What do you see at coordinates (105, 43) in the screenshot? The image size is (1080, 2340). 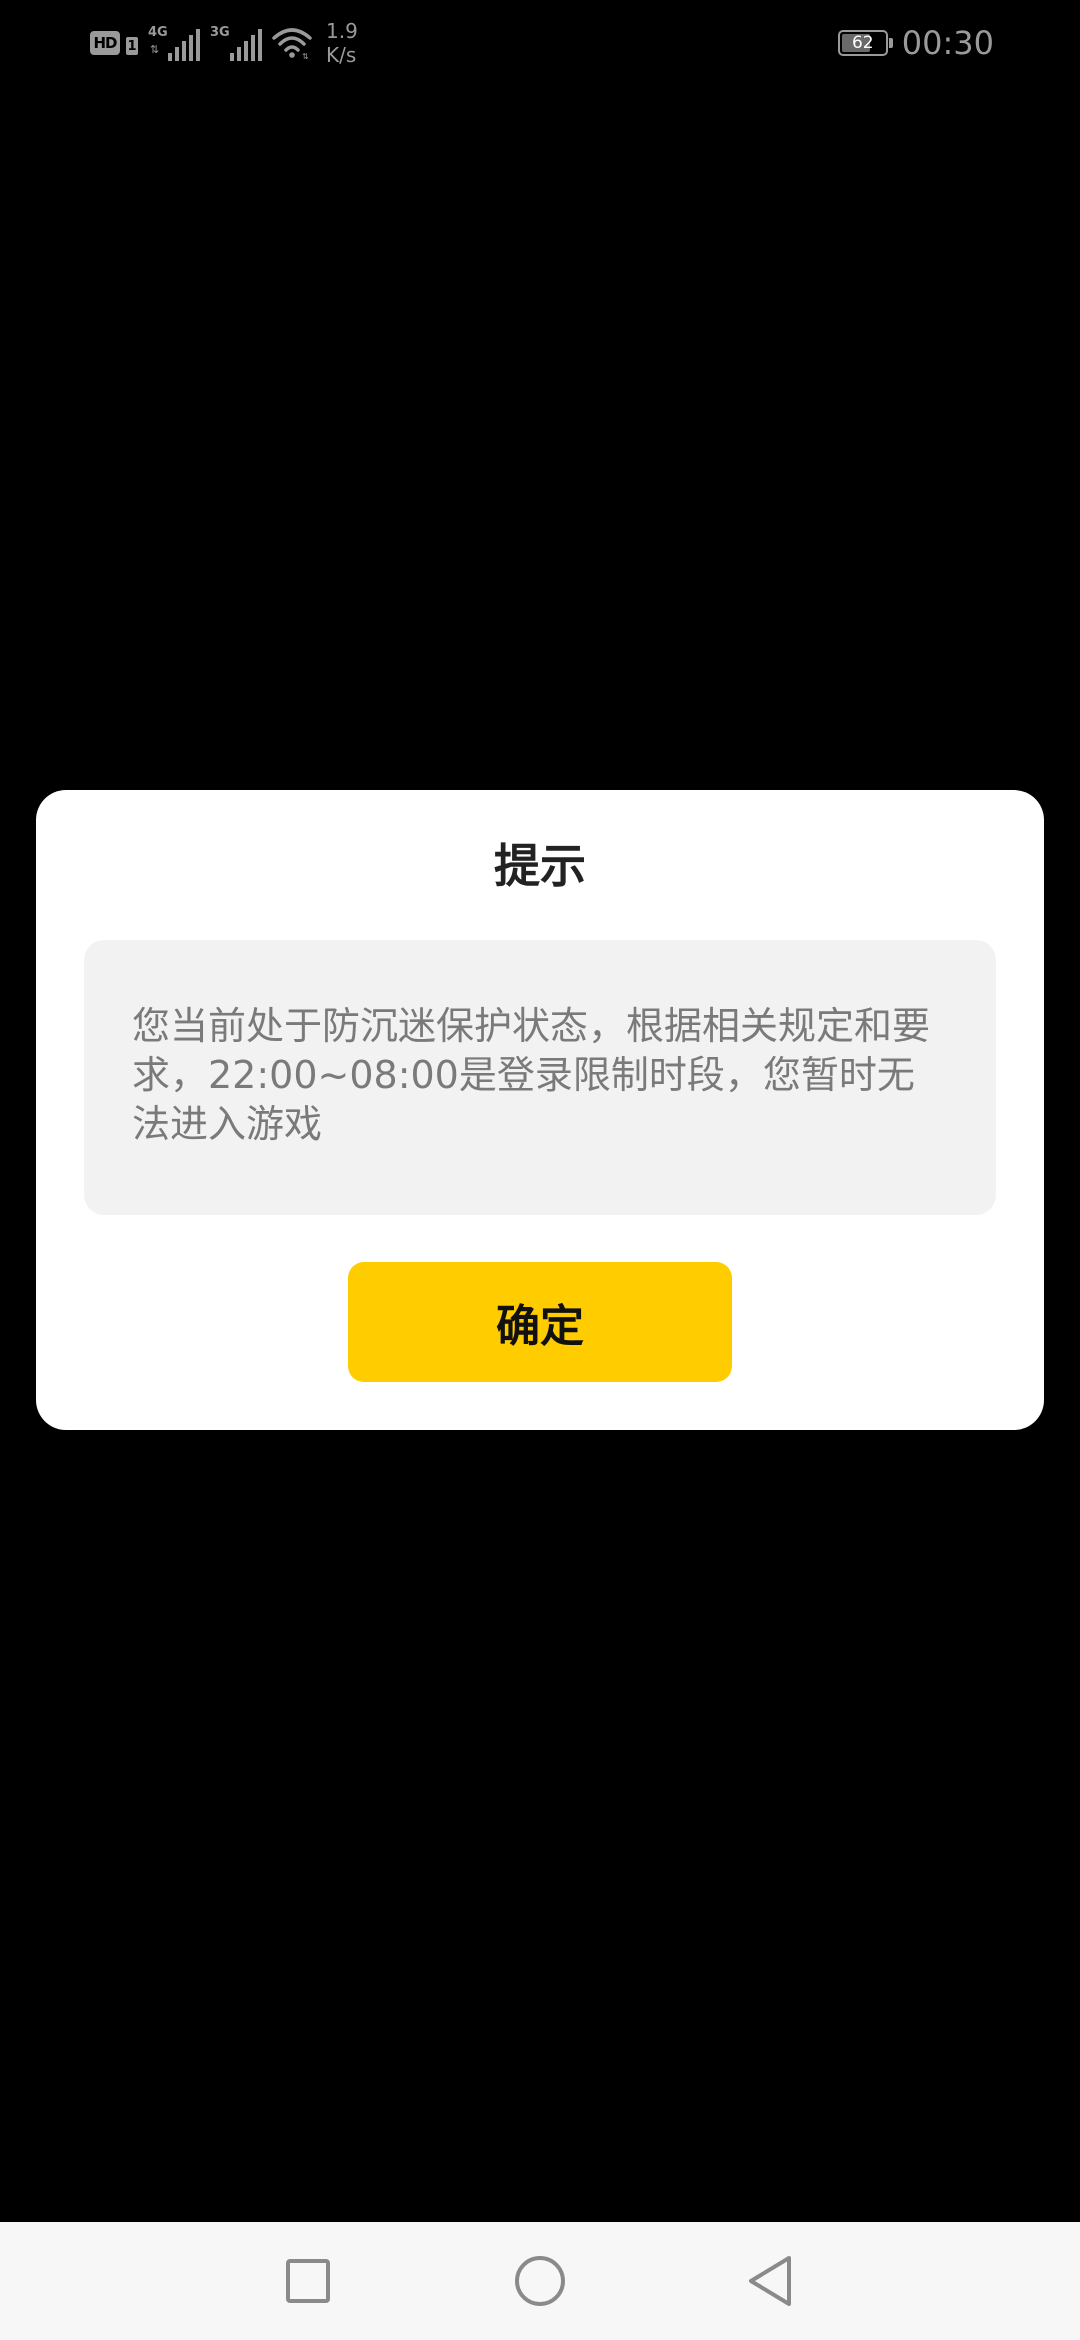 I see `hd-icon: HD` at bounding box center [105, 43].